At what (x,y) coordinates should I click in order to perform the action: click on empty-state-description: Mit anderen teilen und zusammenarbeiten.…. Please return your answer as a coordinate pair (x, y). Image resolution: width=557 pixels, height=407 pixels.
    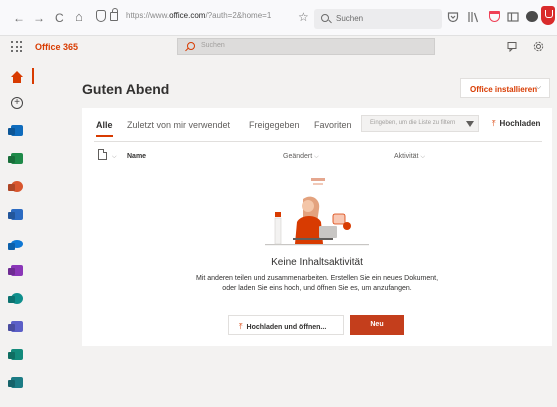
    Looking at the image, I should click on (317, 283).